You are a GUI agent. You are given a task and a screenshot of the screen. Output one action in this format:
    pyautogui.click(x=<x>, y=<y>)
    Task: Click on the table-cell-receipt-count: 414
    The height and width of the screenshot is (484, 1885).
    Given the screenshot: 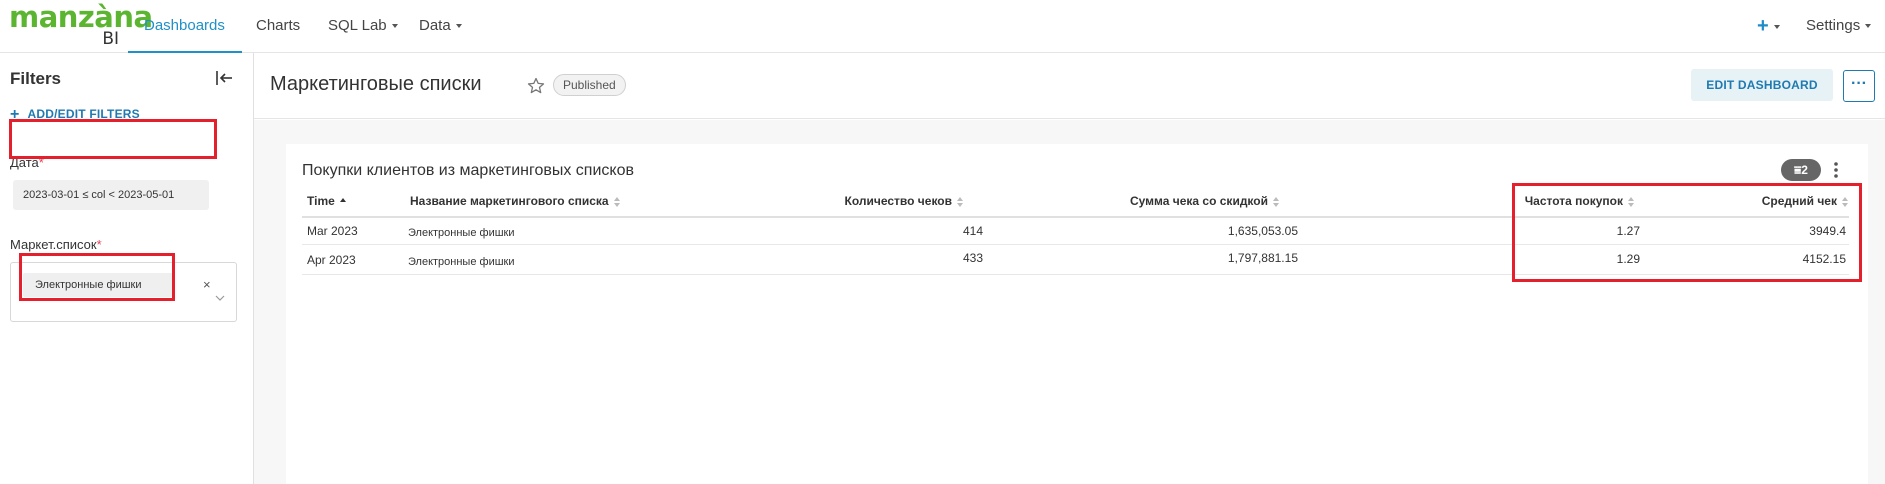 What is the action you would take?
    pyautogui.click(x=972, y=231)
    